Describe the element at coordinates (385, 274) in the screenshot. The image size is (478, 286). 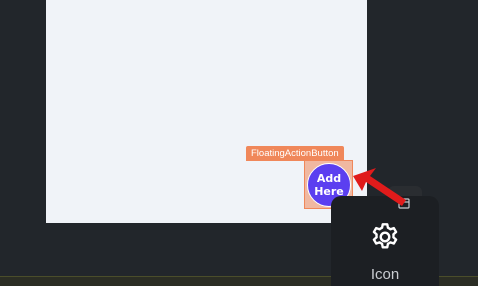
I see `palette-tile-label: Icon` at that location.